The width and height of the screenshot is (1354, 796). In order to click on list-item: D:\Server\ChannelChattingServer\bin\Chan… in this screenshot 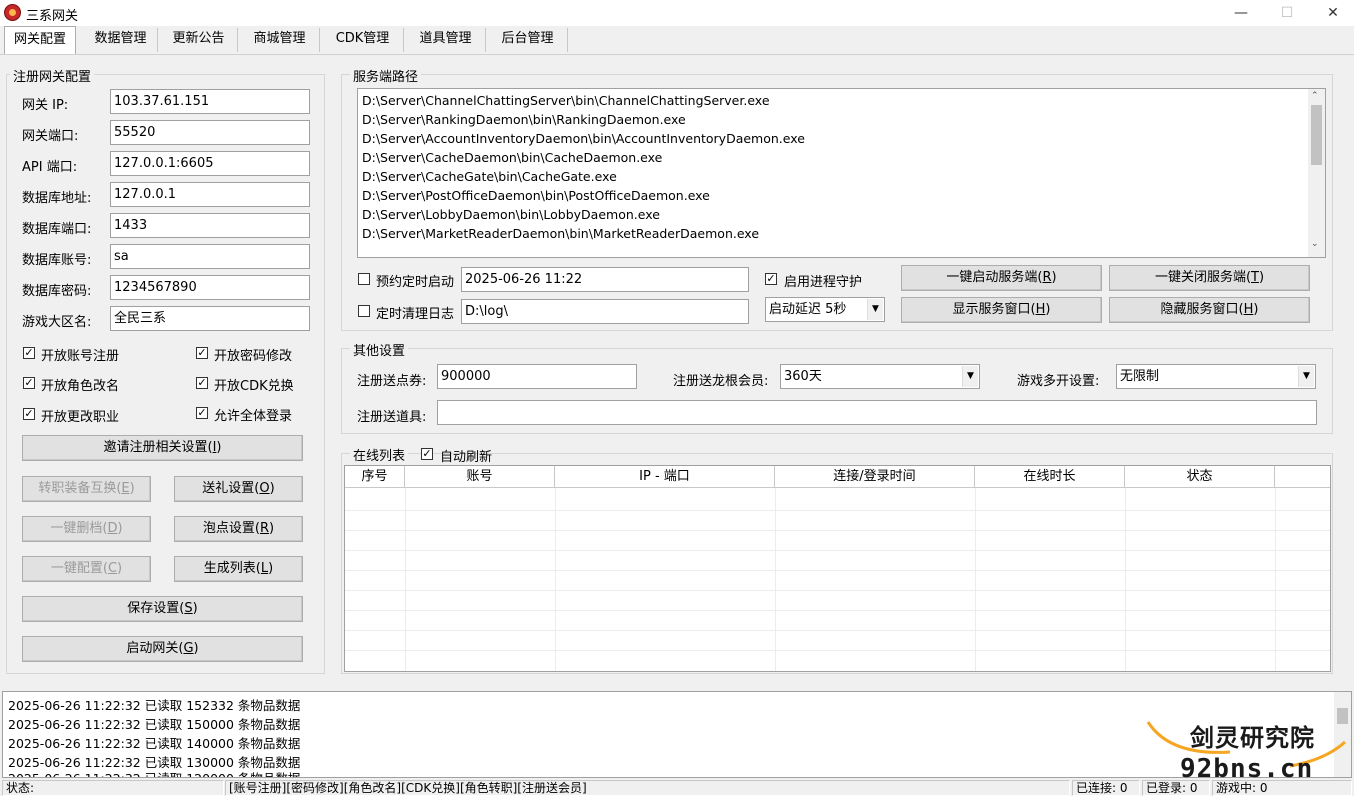, I will do `click(566, 100)`.